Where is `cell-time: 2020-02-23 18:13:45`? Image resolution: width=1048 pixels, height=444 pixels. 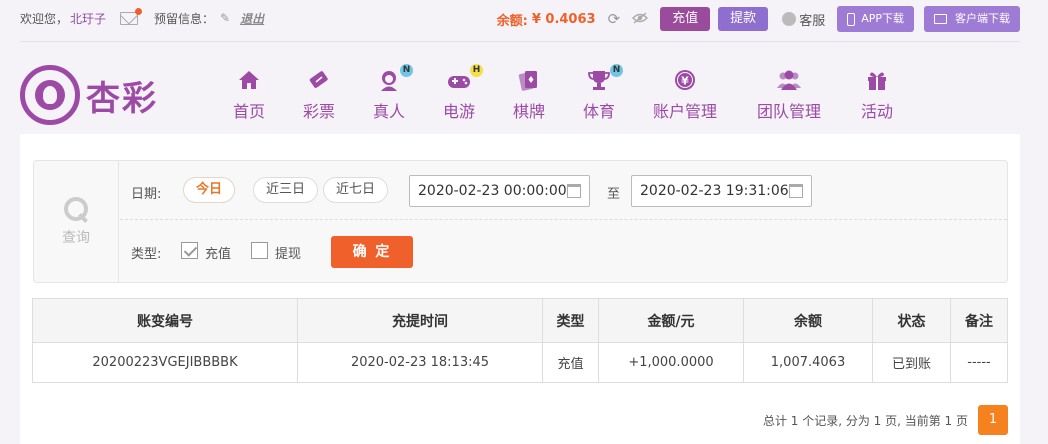
cell-time: 2020-02-23 18:13:45 is located at coordinates (420, 362).